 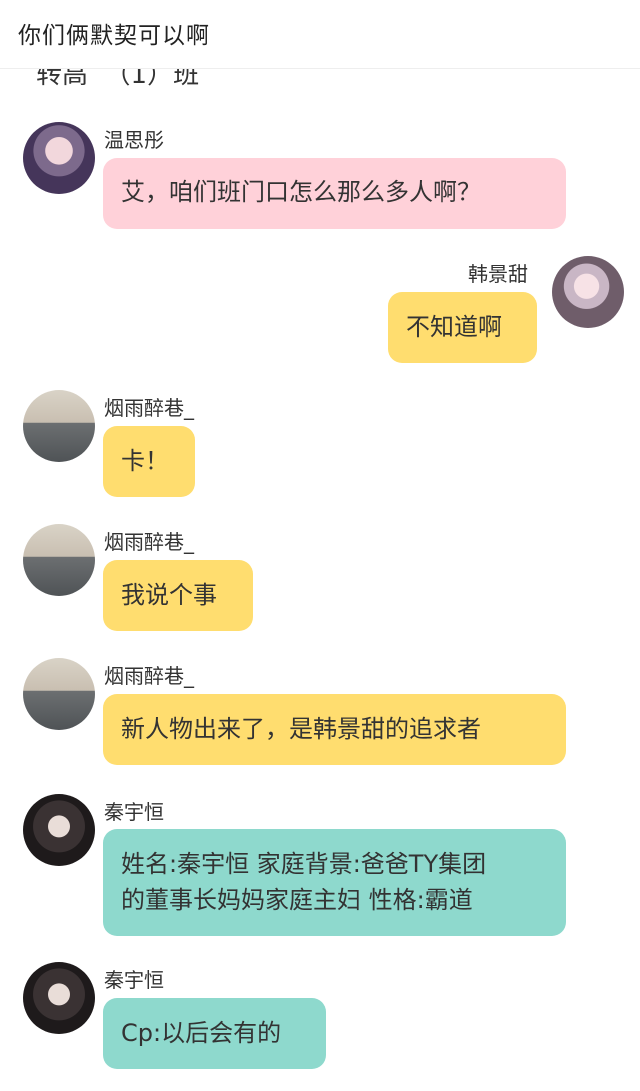 I want to click on message-item: 温思彤 艾，咱们班门口怎么那么多人啊？, so click(x=320, y=180).